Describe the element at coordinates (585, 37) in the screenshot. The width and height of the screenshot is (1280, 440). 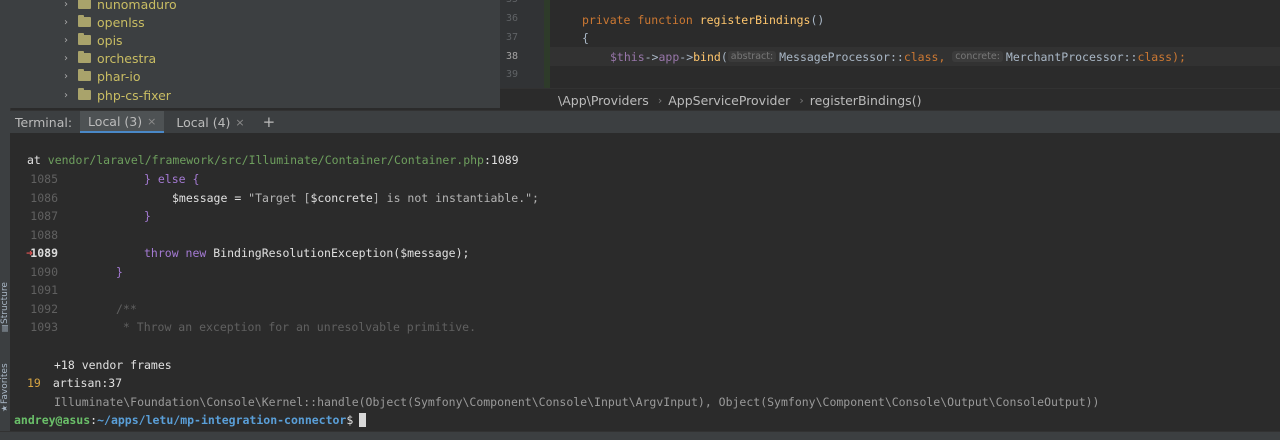
I see `code-line-37: {` at that location.